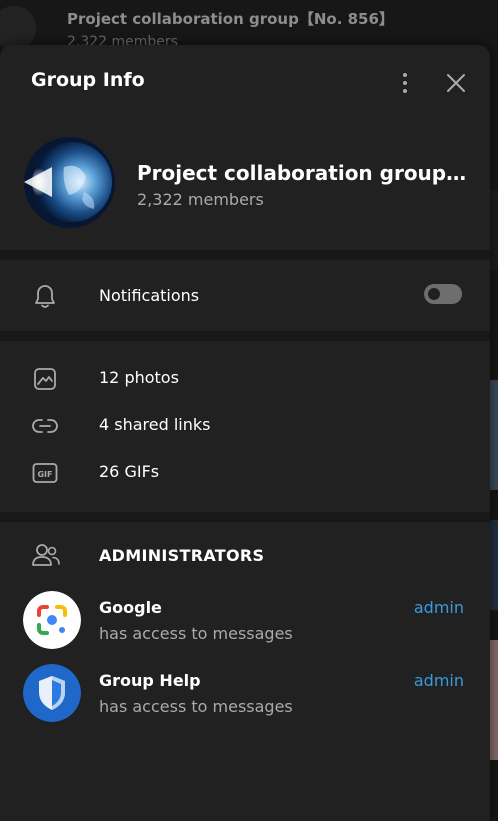  I want to click on bell-icon, so click(45, 297).